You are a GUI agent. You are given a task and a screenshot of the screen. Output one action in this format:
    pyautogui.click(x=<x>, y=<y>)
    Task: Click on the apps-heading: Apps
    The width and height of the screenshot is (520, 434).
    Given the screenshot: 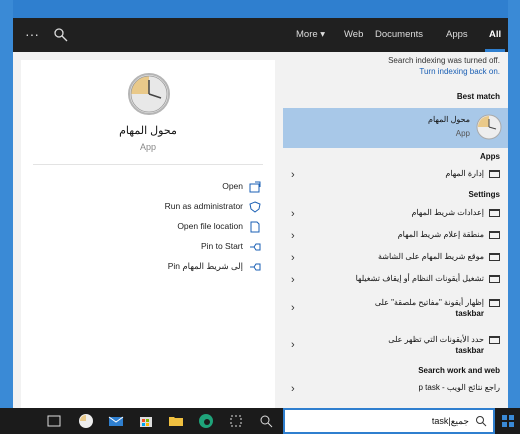 What is the action you would take?
    pyautogui.click(x=490, y=156)
    